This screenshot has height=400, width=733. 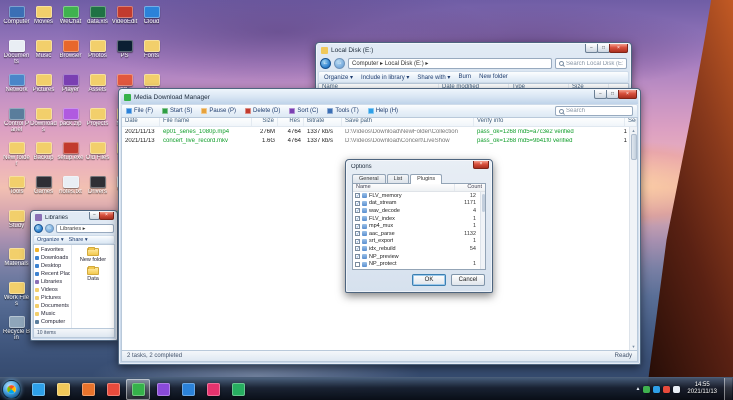 I want to click on search-input: Search Local Disk (E:), so click(x=591, y=63).